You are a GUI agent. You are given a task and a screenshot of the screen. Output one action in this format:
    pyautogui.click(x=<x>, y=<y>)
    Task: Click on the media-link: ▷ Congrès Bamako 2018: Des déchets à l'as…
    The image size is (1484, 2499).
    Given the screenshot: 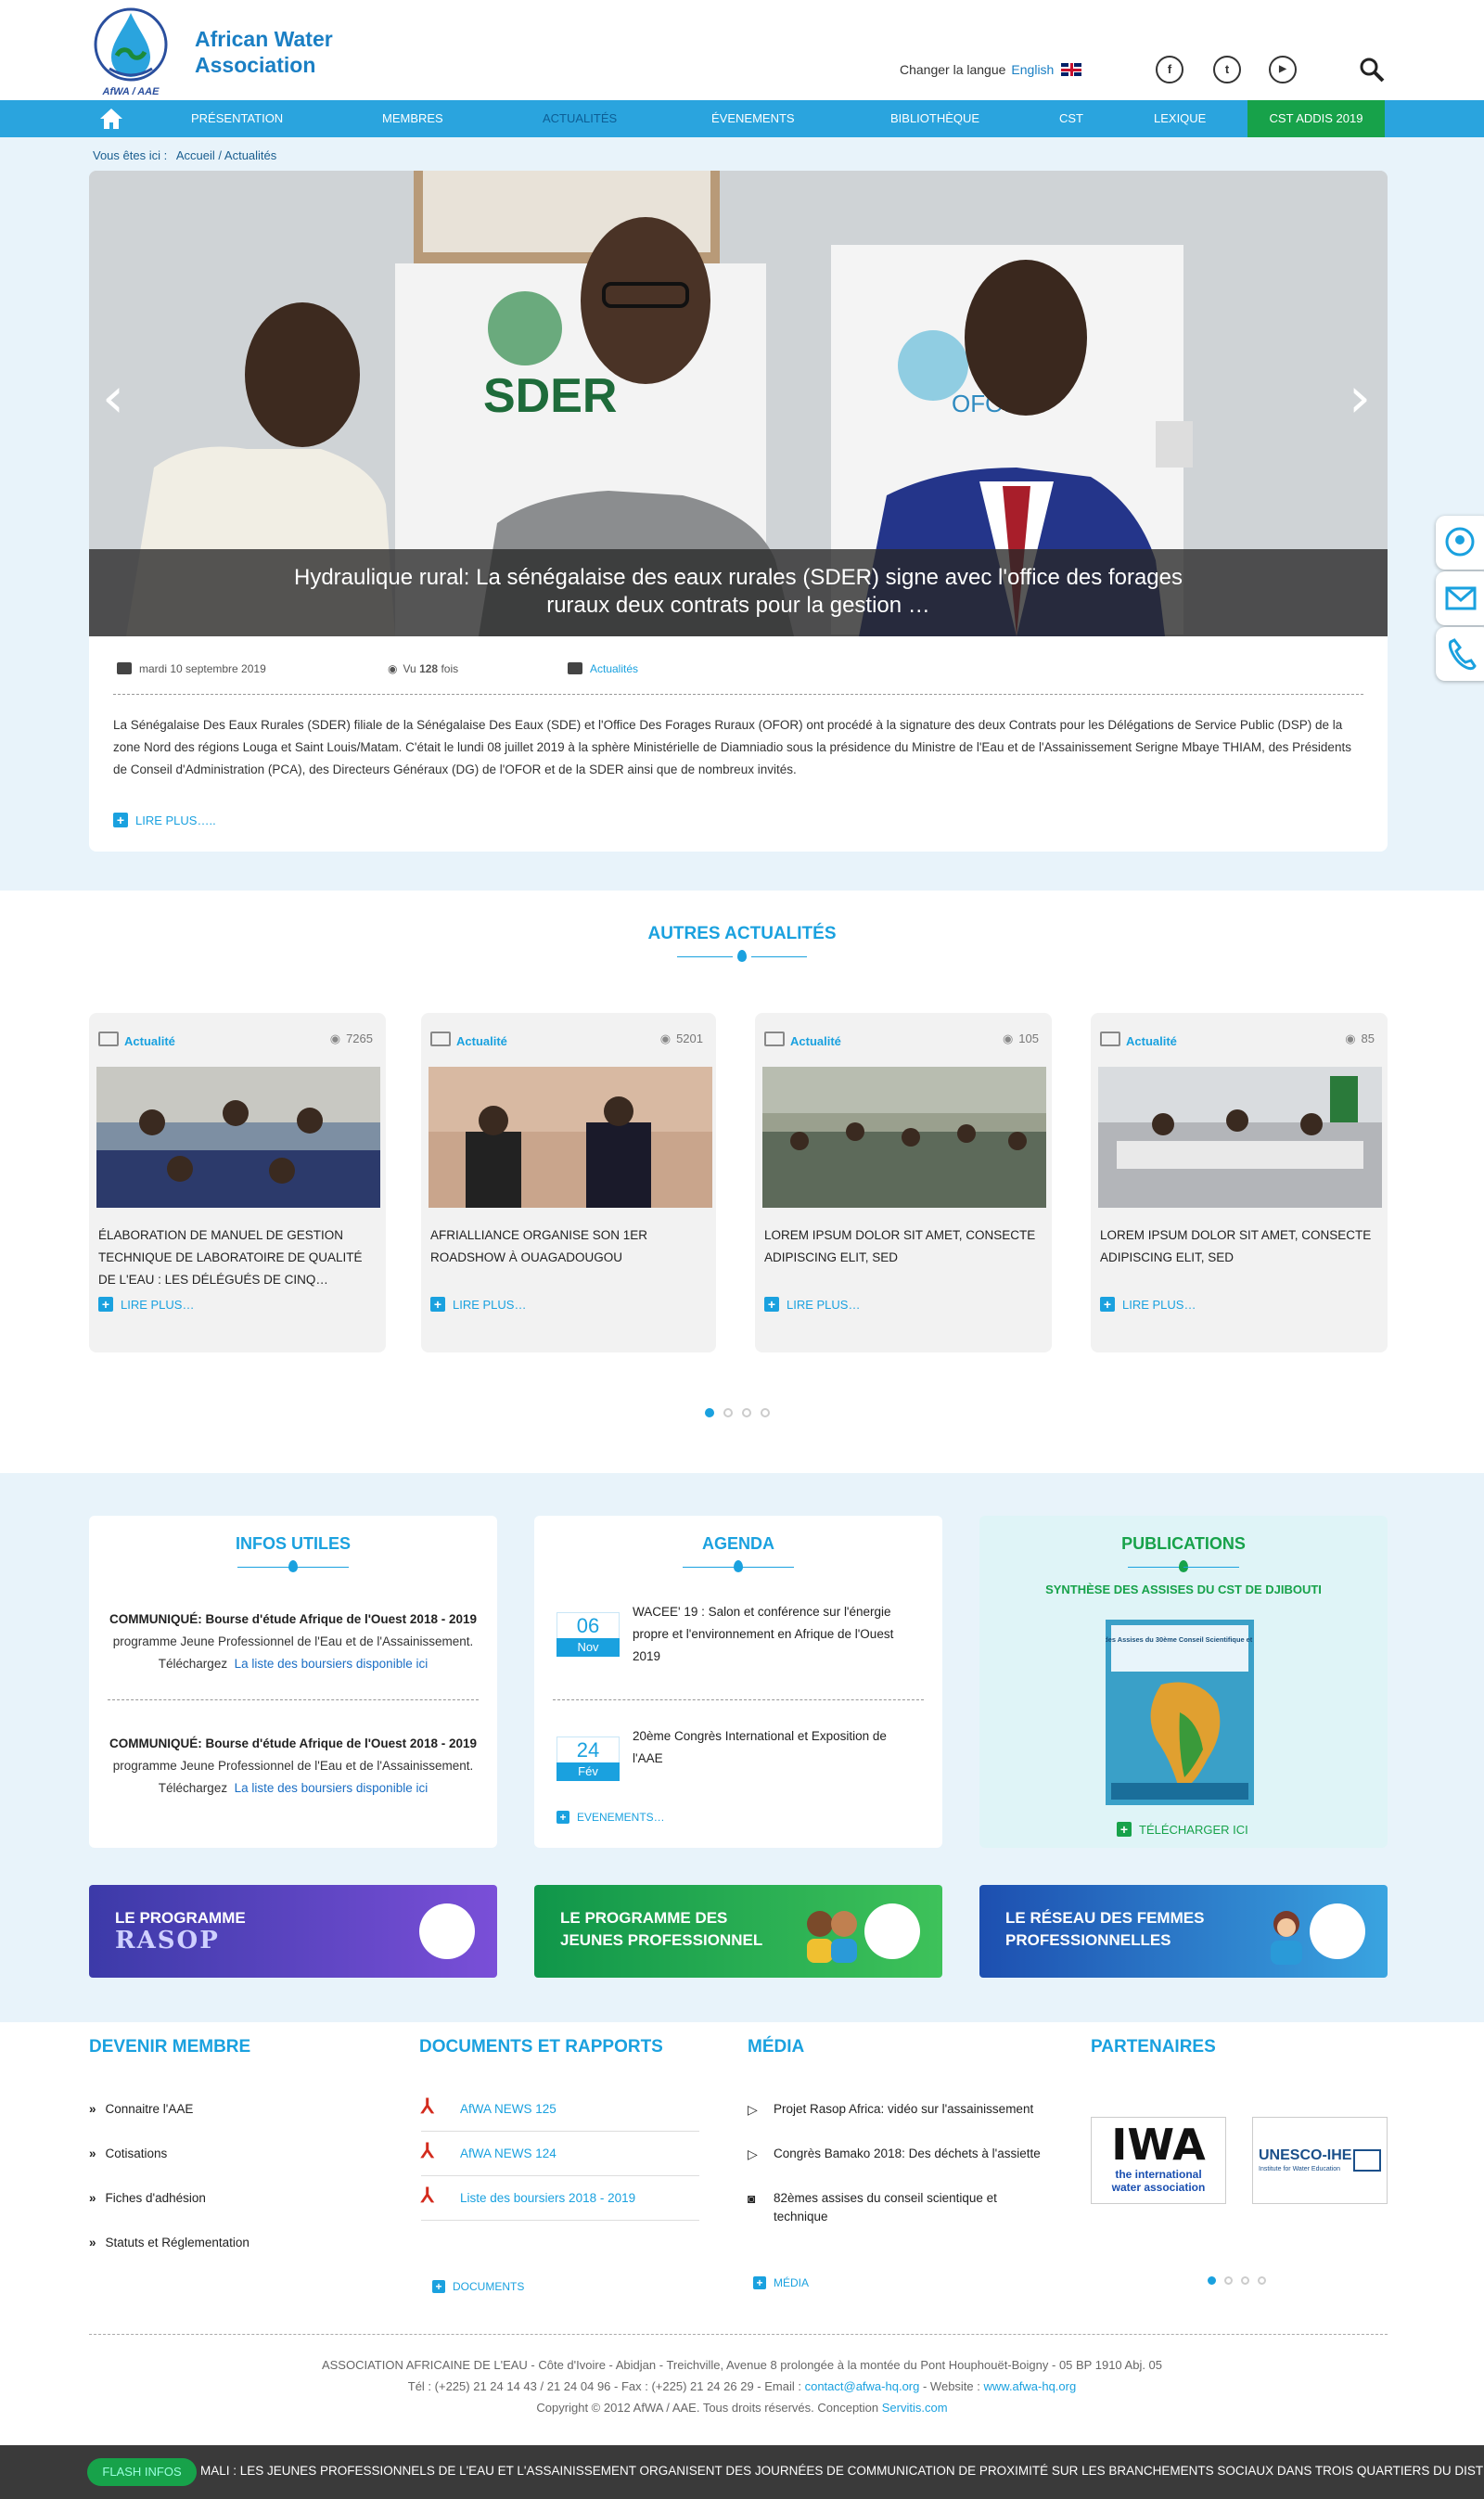 What is the action you would take?
    pyautogui.click(x=901, y=2154)
    